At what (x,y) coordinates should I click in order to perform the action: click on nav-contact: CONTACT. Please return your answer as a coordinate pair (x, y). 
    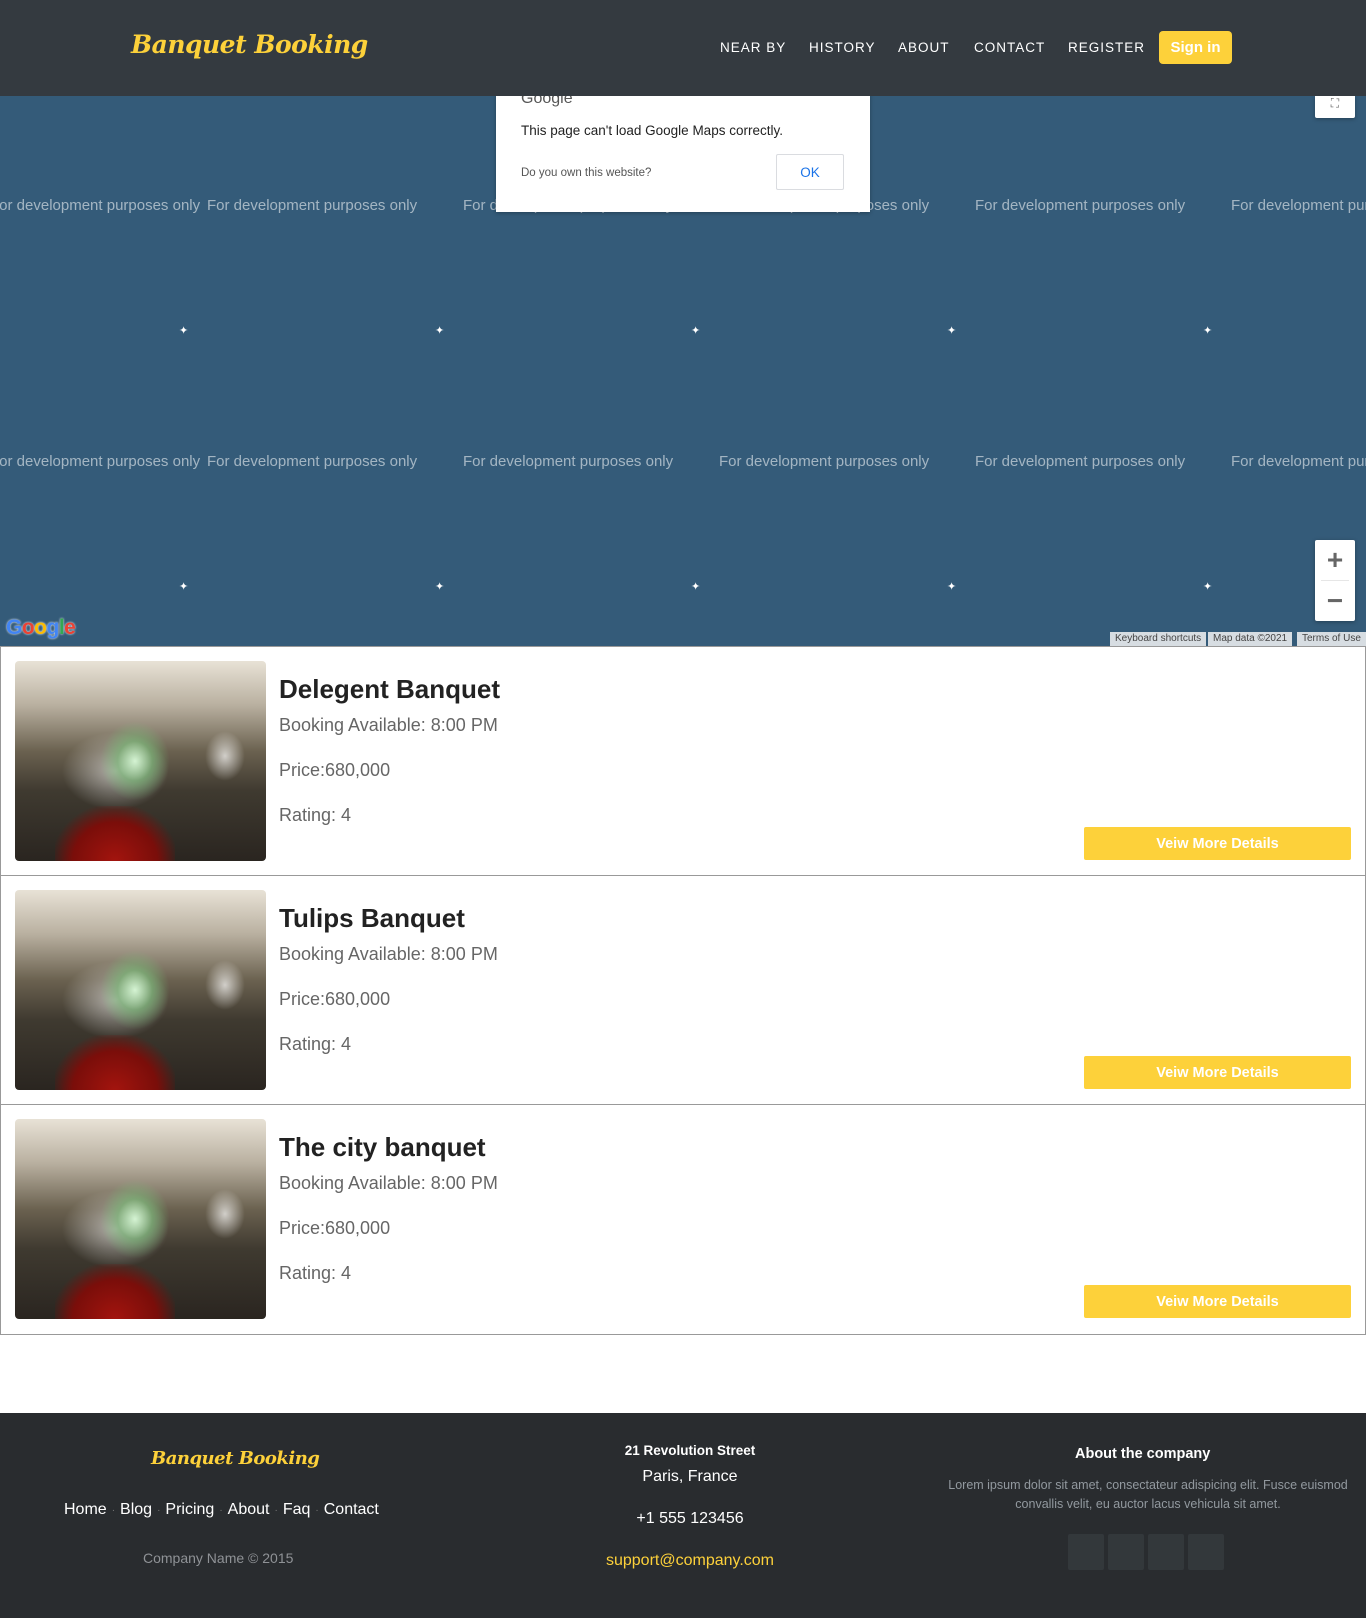
    Looking at the image, I should click on (1009, 47).